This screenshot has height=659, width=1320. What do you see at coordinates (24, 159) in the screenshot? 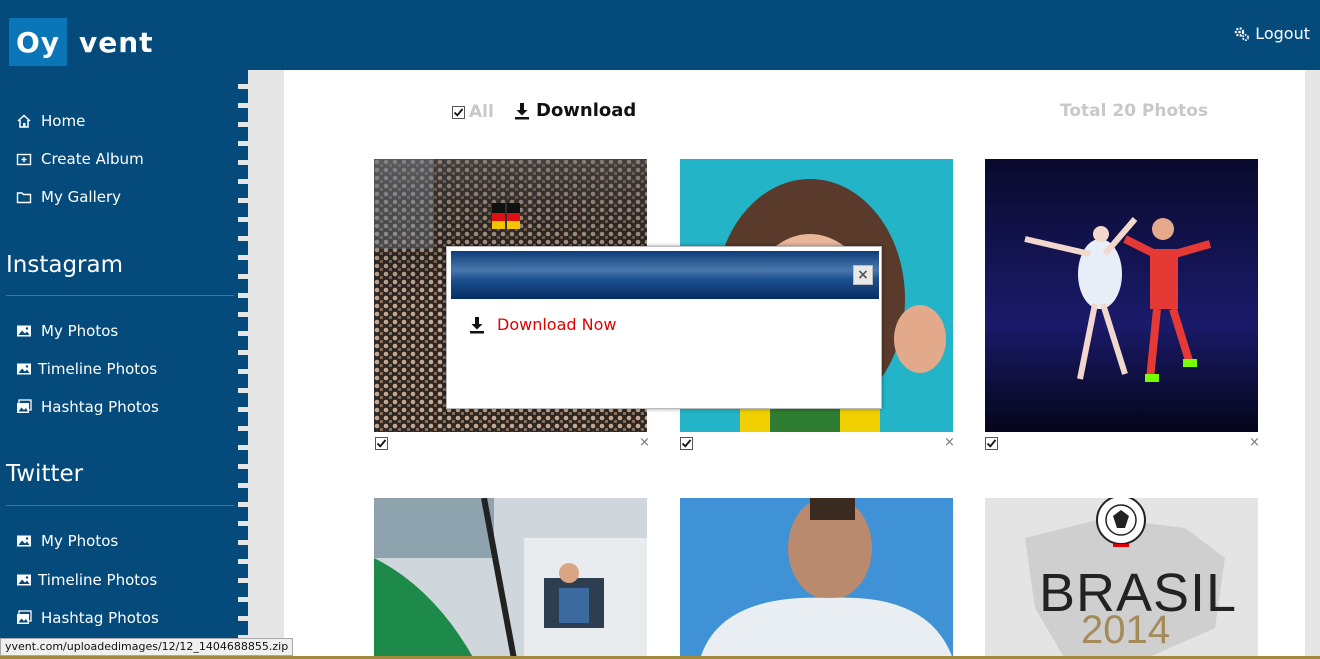
I see `add-album-icon` at bounding box center [24, 159].